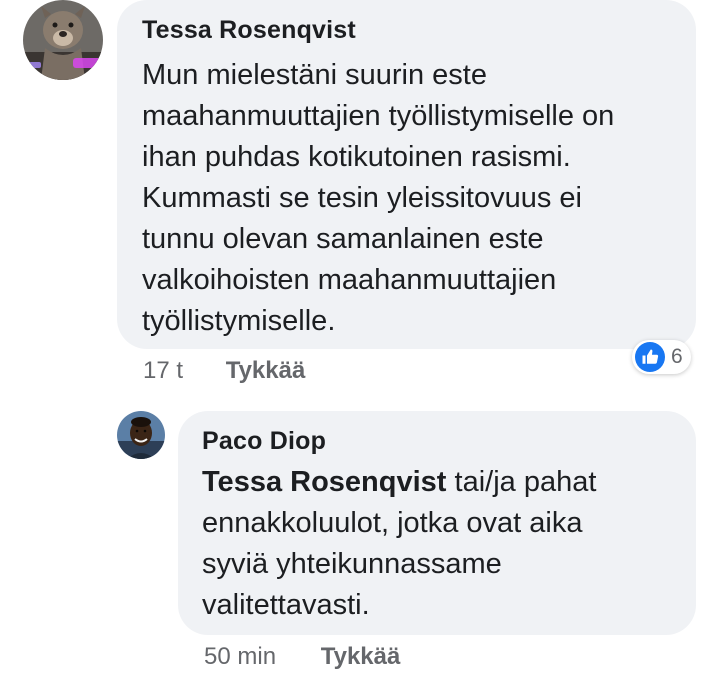 The width and height of the screenshot is (720, 694). I want to click on comment-timestamp: 50 min, so click(240, 656).